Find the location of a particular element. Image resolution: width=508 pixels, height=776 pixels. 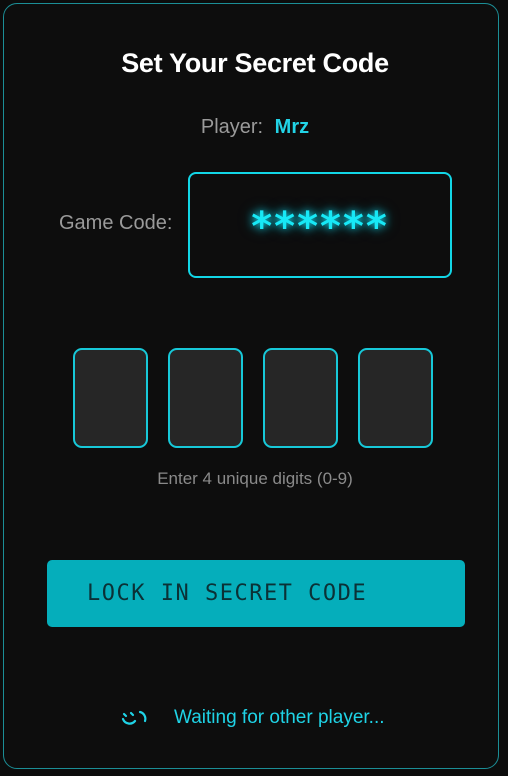

page-title: Set Your Secret Code is located at coordinates (255, 63).